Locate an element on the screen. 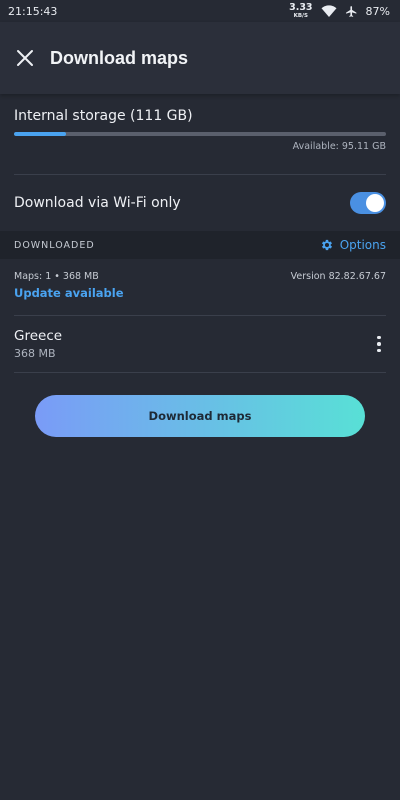  network-speed: 3.33 KB/S is located at coordinates (300, 11).